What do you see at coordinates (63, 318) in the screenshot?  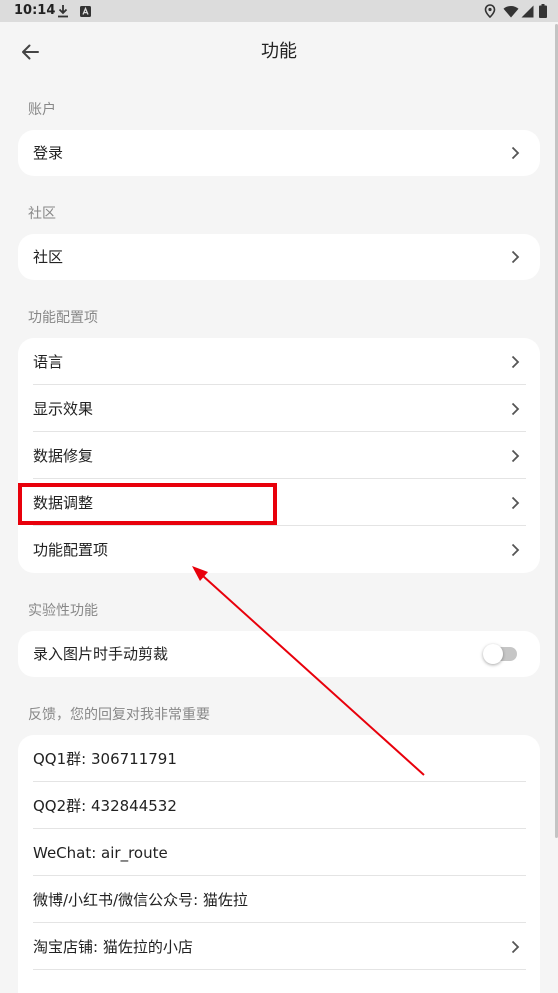 I see `section-header-feature-config: 功能配置项` at bounding box center [63, 318].